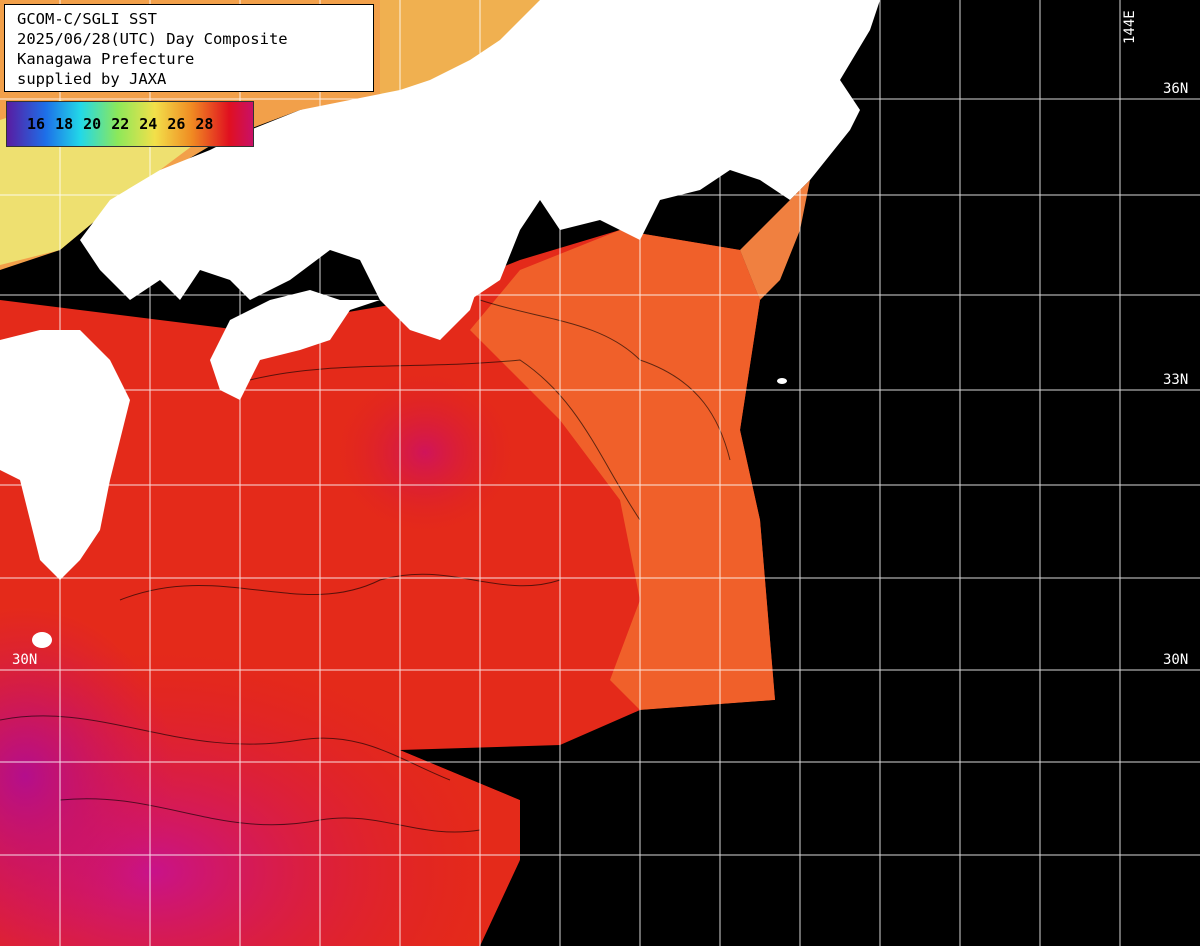 The image size is (1200, 946). I want to click on title-line-2: 2025/06/28(UTC) Day Composite, so click(152, 39).